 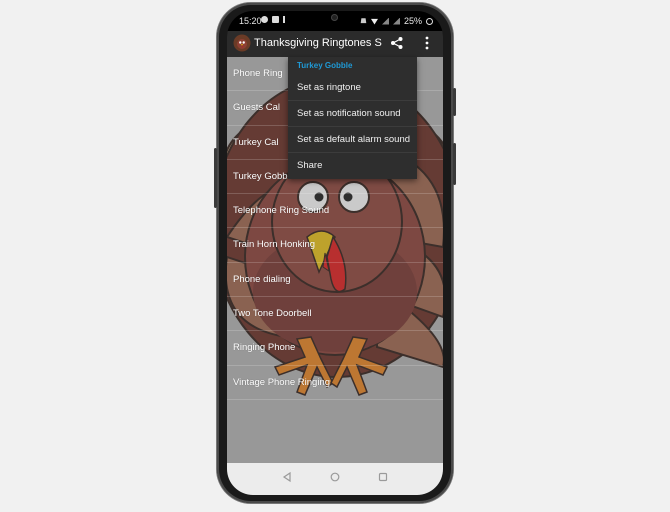 What do you see at coordinates (454, 164) in the screenshot?
I see `alert-slider` at bounding box center [454, 164].